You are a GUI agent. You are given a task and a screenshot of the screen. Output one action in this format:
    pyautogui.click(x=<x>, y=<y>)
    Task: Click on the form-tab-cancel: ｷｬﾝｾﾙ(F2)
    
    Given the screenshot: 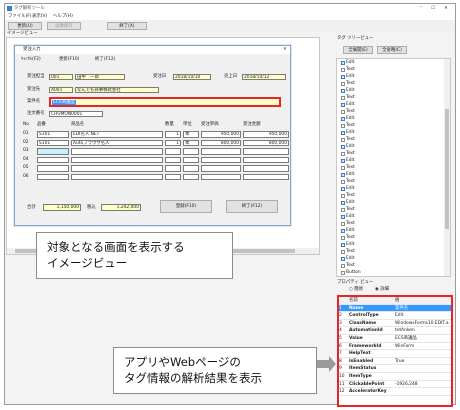 What is the action you would take?
    pyautogui.click(x=31, y=60)
    